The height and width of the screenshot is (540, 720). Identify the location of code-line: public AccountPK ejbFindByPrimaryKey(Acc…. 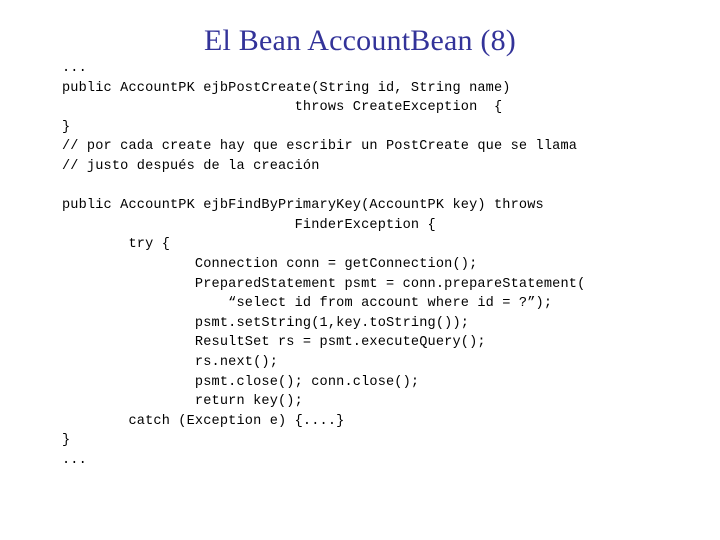
(303, 206).